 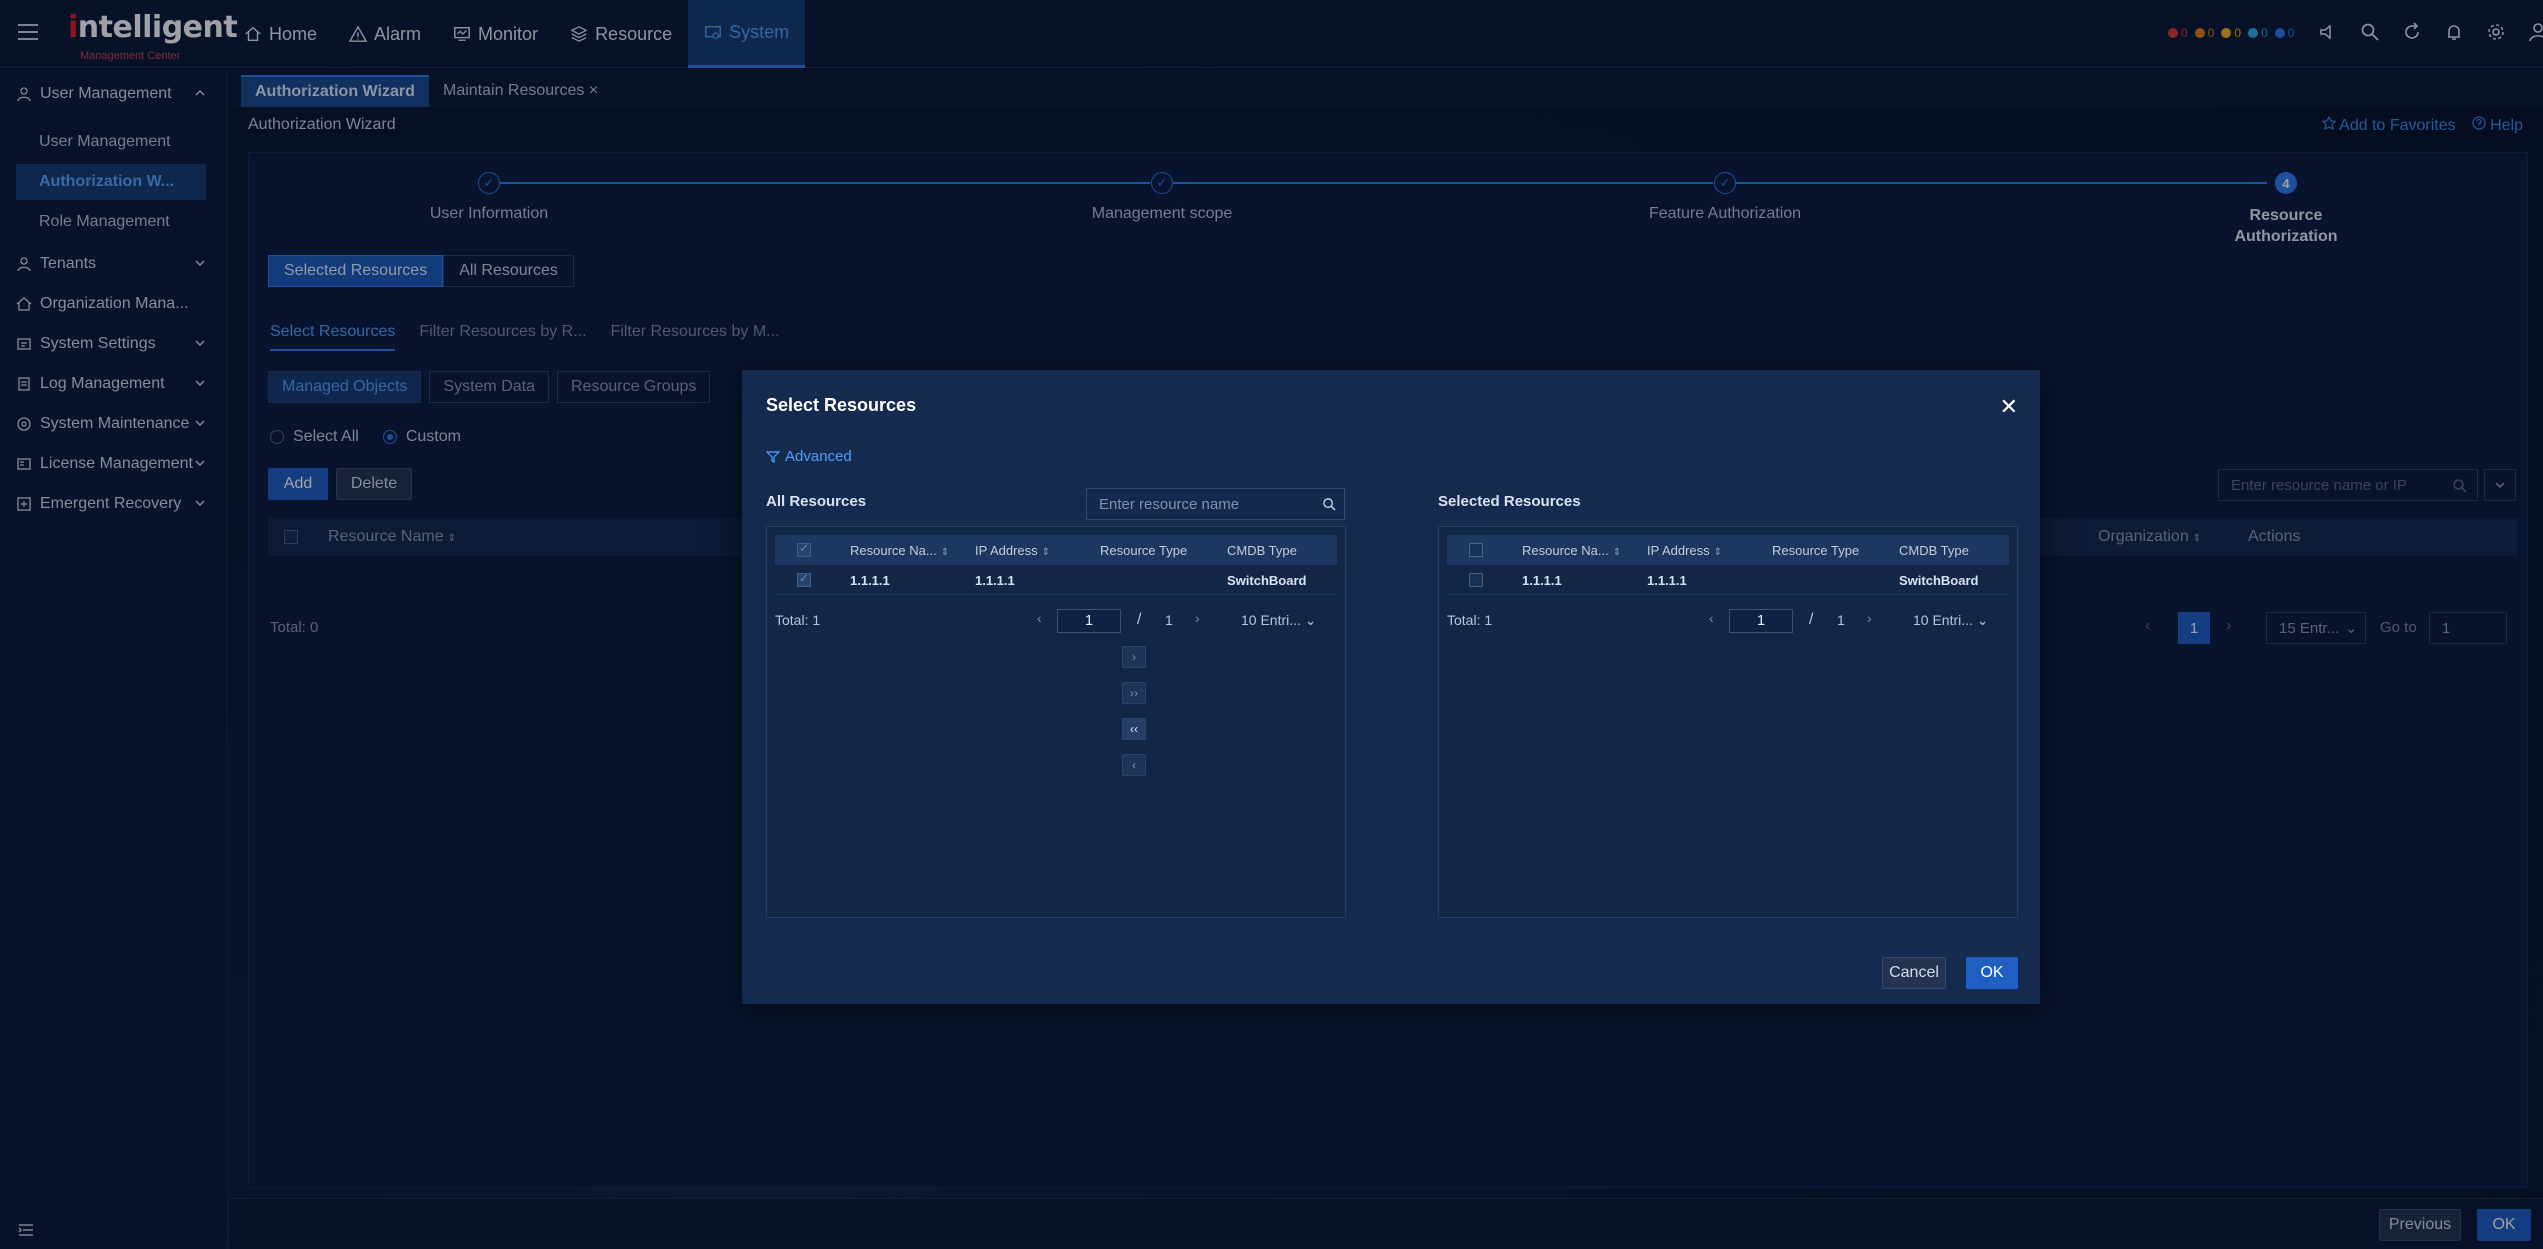 What do you see at coordinates (1134, 729) in the screenshot?
I see `move-all-left-button: ‹‹` at bounding box center [1134, 729].